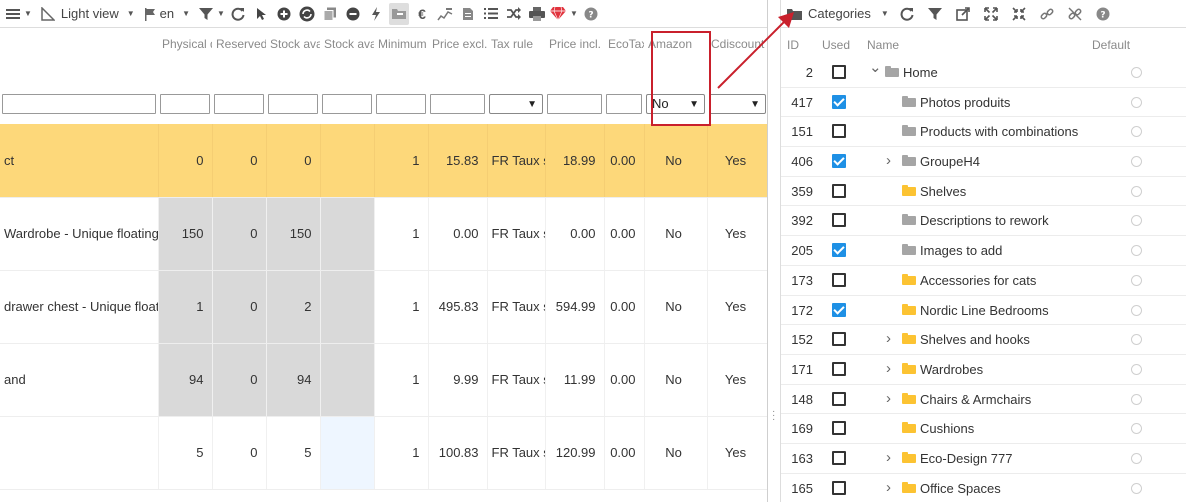 The height and width of the screenshot is (502, 1186). Describe the element at coordinates (401, 56) in the screenshot. I see `column-header-minimum-quantity: Minimum quantity` at that location.